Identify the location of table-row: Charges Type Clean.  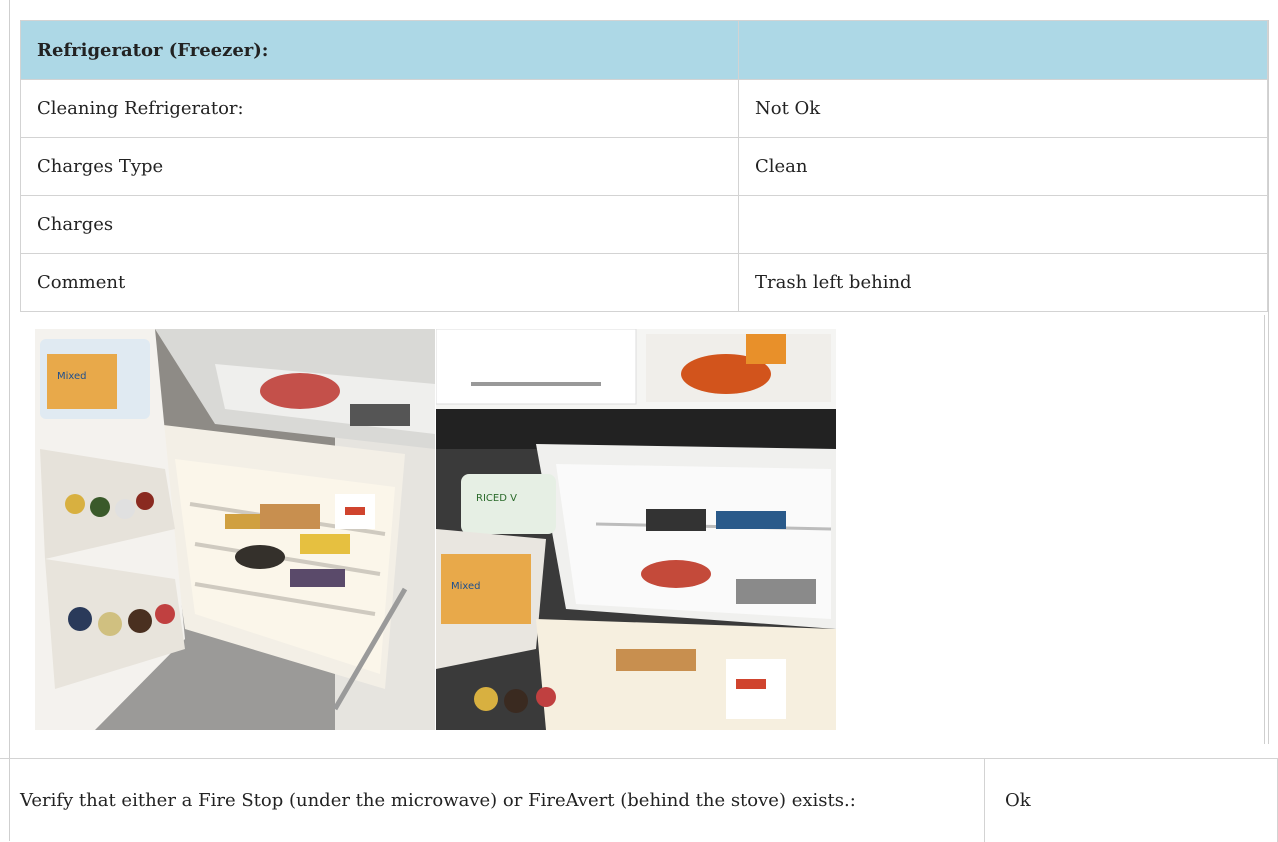
(644, 167).